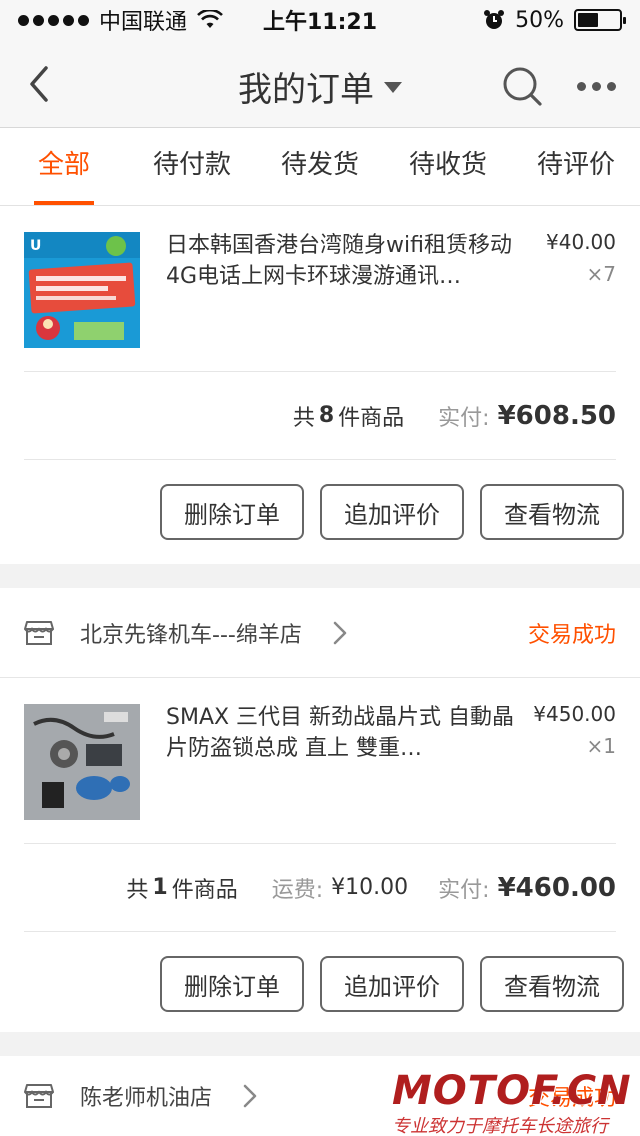 This screenshot has height=1136, width=640. I want to click on signal-strength-icon, so click(53, 20).